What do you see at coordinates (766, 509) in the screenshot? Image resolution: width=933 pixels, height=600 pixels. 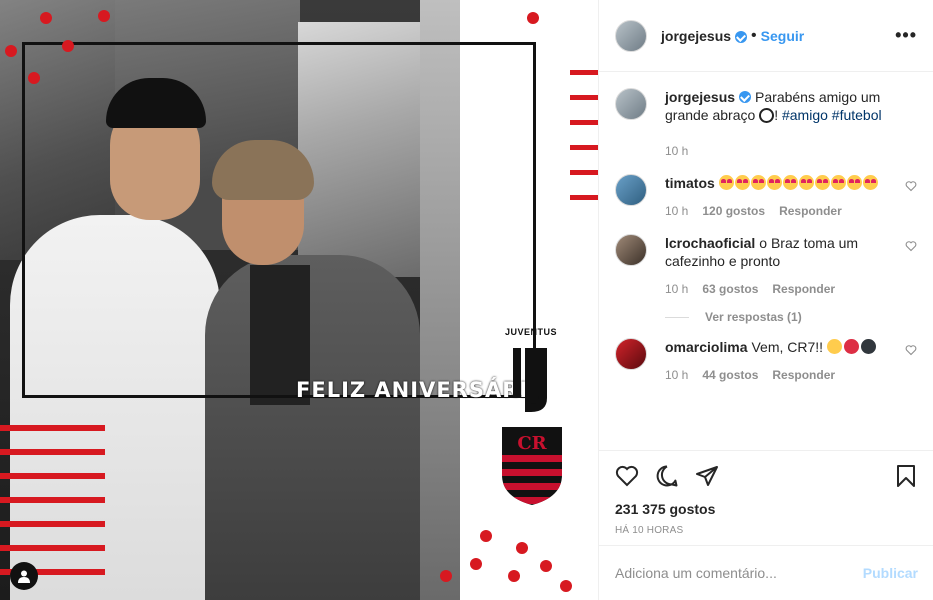 I see `likes-count: 231 375 gostos` at bounding box center [766, 509].